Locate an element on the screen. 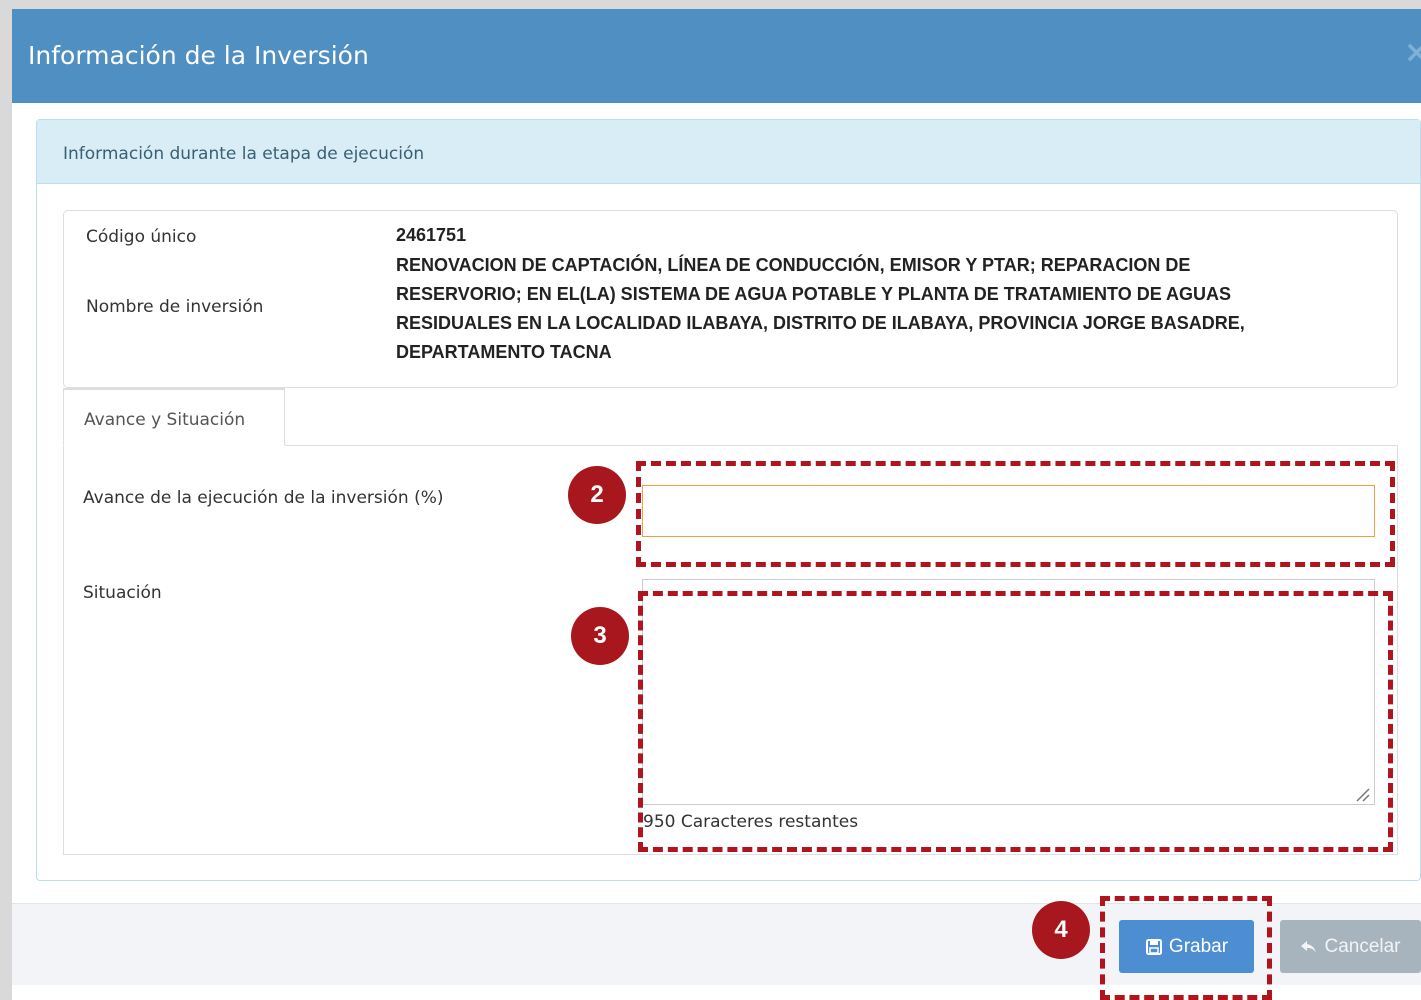 This screenshot has height=1000, width=1421. grabar-label: Grabar is located at coordinates (1198, 946).